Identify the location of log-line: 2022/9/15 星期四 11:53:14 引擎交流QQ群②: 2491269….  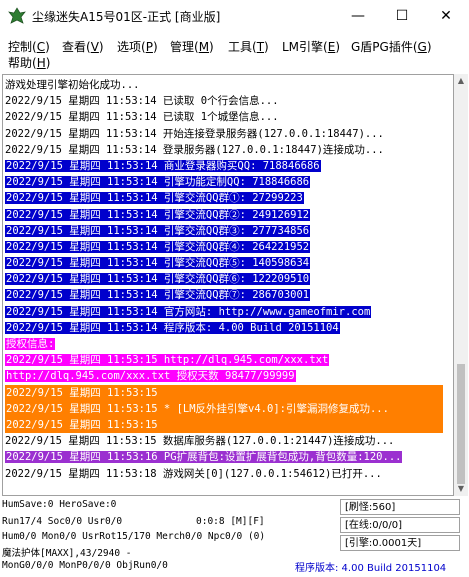
(224, 215).